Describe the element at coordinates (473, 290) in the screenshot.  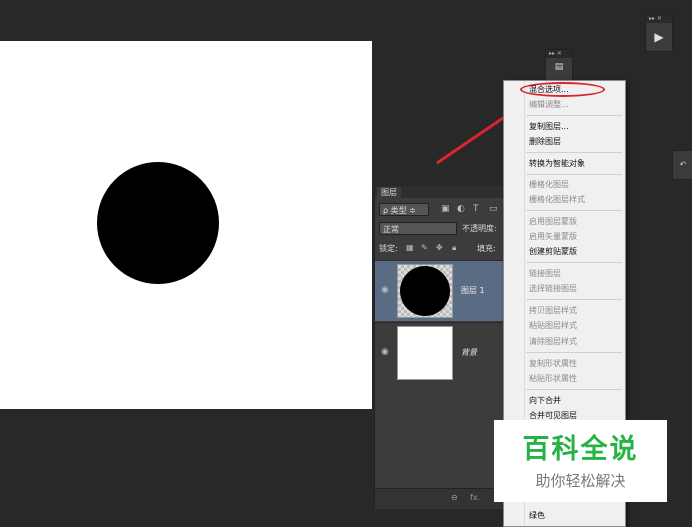
I see `layer-name: 图层 1` at that location.